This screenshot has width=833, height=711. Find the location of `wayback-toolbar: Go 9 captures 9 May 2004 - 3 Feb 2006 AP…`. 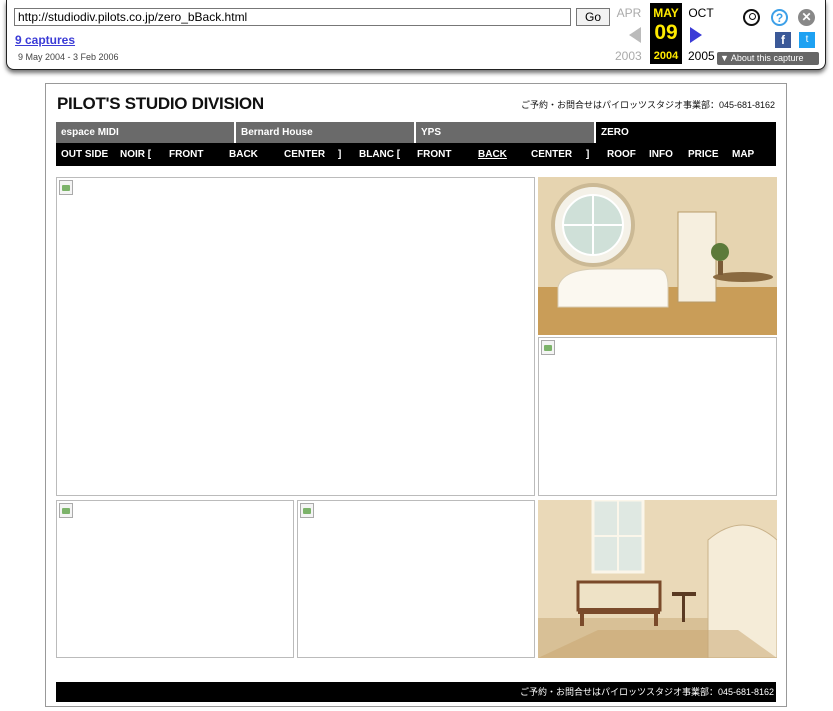

wayback-toolbar: Go 9 captures 9 May 2004 - 3 Feb 2006 AP… is located at coordinates (416, 35).